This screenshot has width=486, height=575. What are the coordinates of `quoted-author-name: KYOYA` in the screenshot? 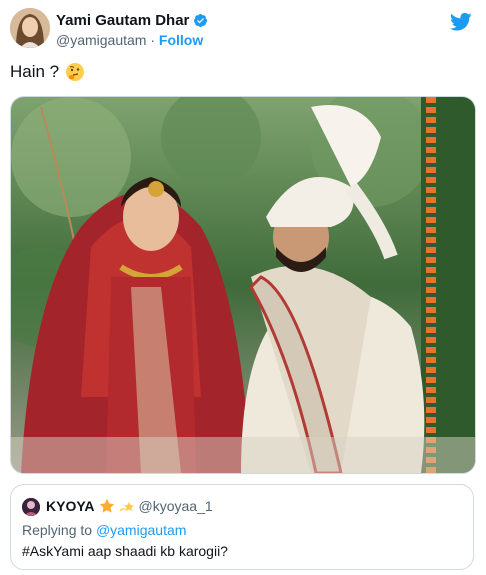 It's located at (70, 506).